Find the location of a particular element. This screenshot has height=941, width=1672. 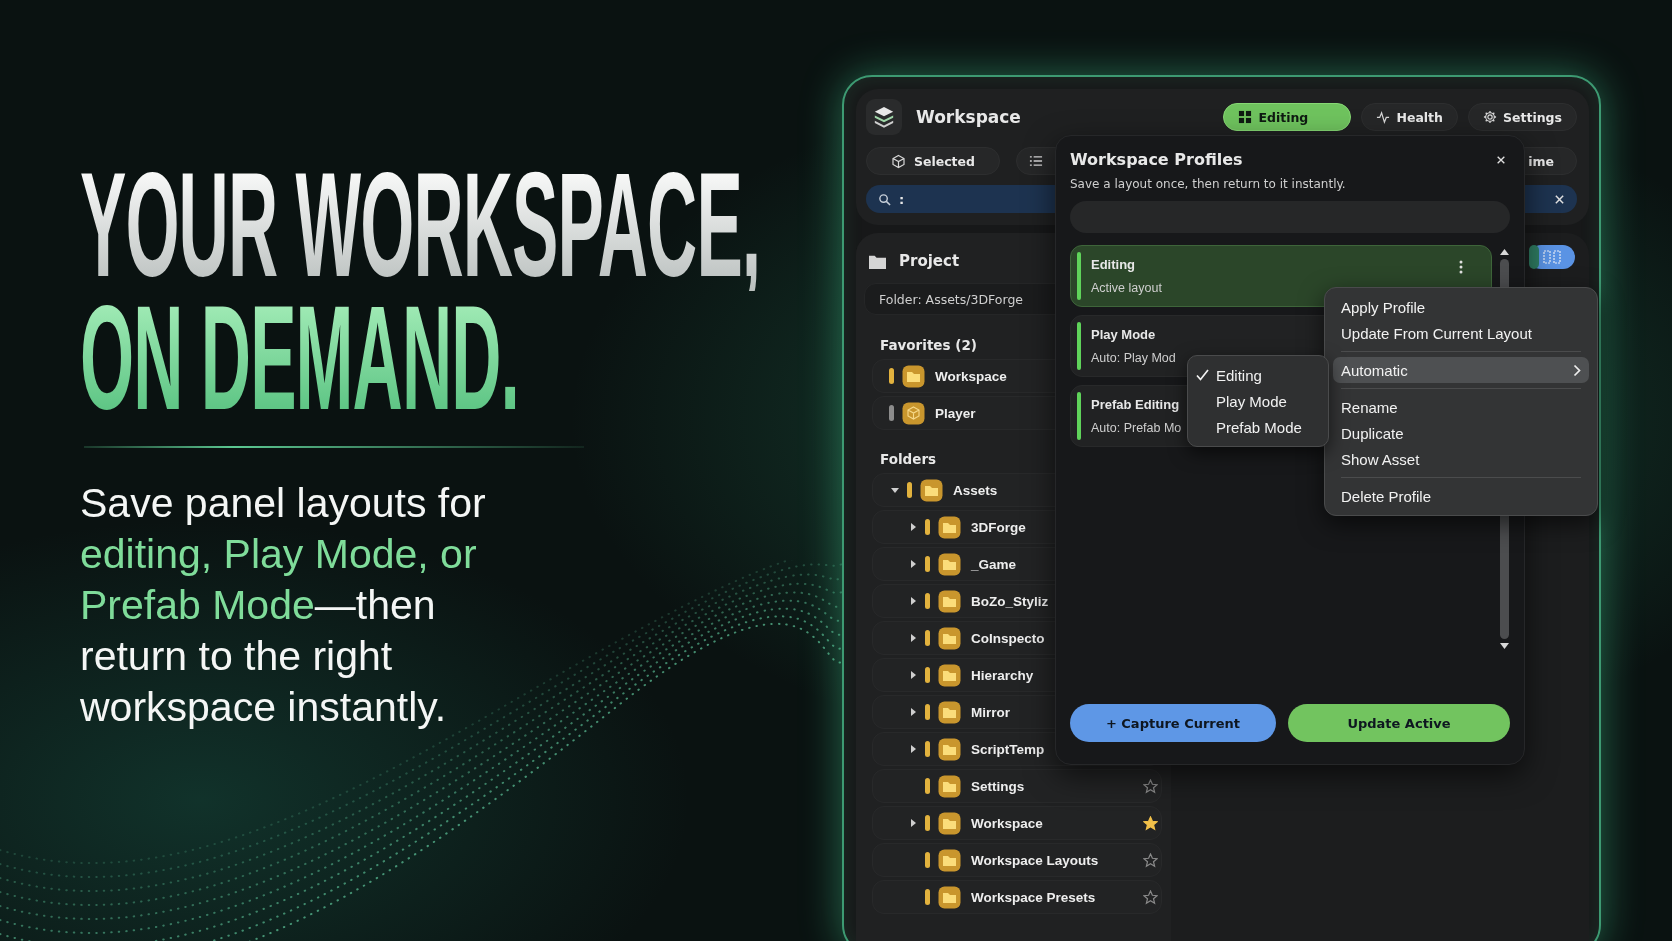

profile-name: Editing is located at coordinates (1114, 264).